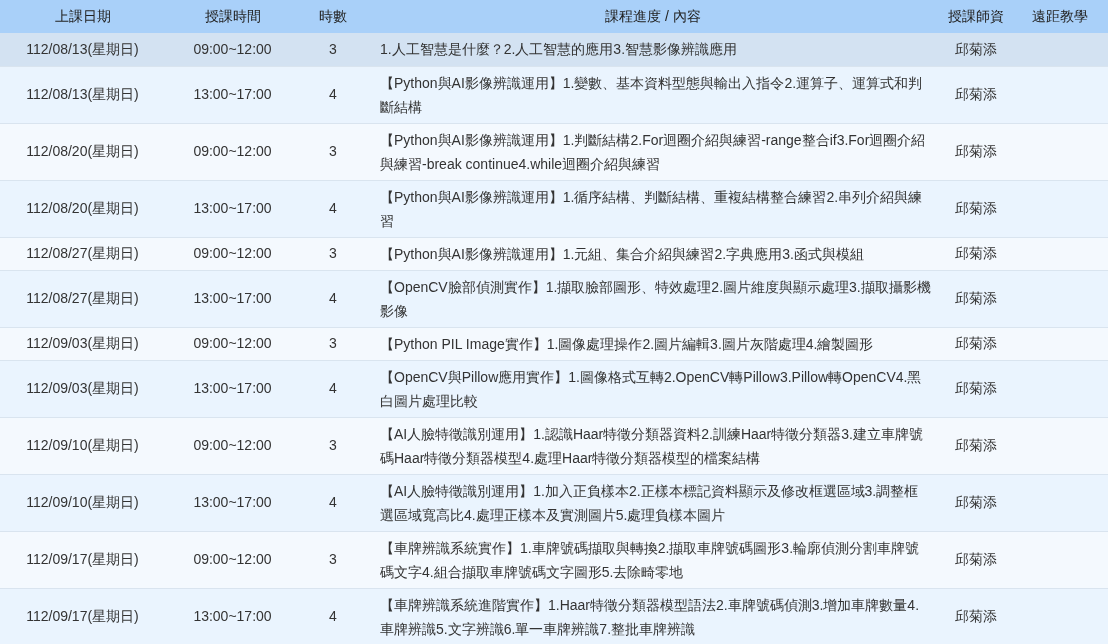 The width and height of the screenshot is (1111, 644). What do you see at coordinates (82, 16) in the screenshot?
I see `column-header: 上課日期` at bounding box center [82, 16].